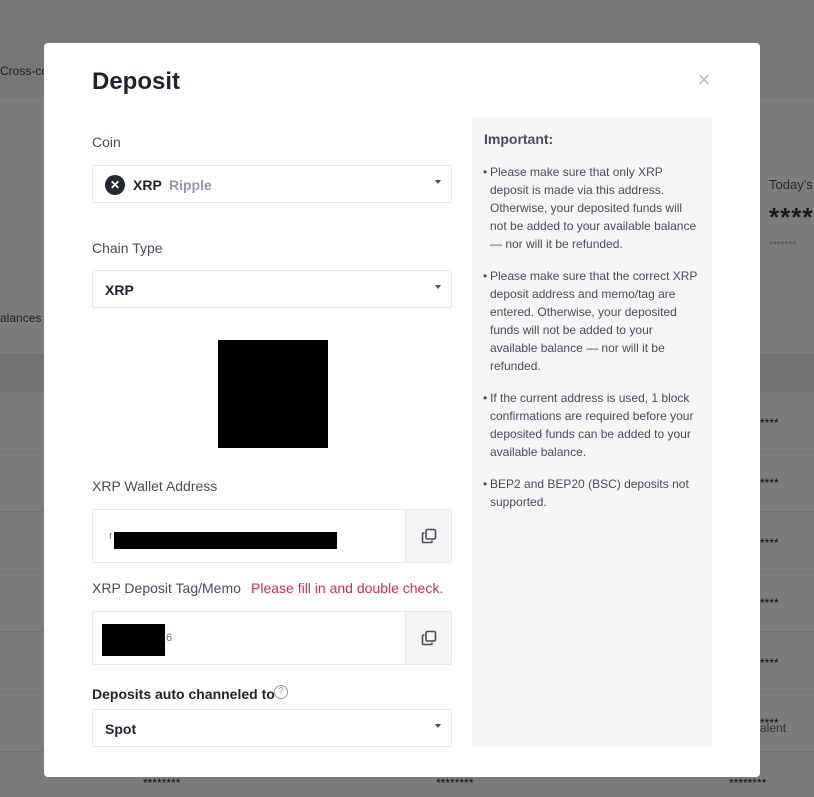  What do you see at coordinates (166, 588) in the screenshot?
I see `memo-label: XRP Deposit Tag/Memo` at bounding box center [166, 588].